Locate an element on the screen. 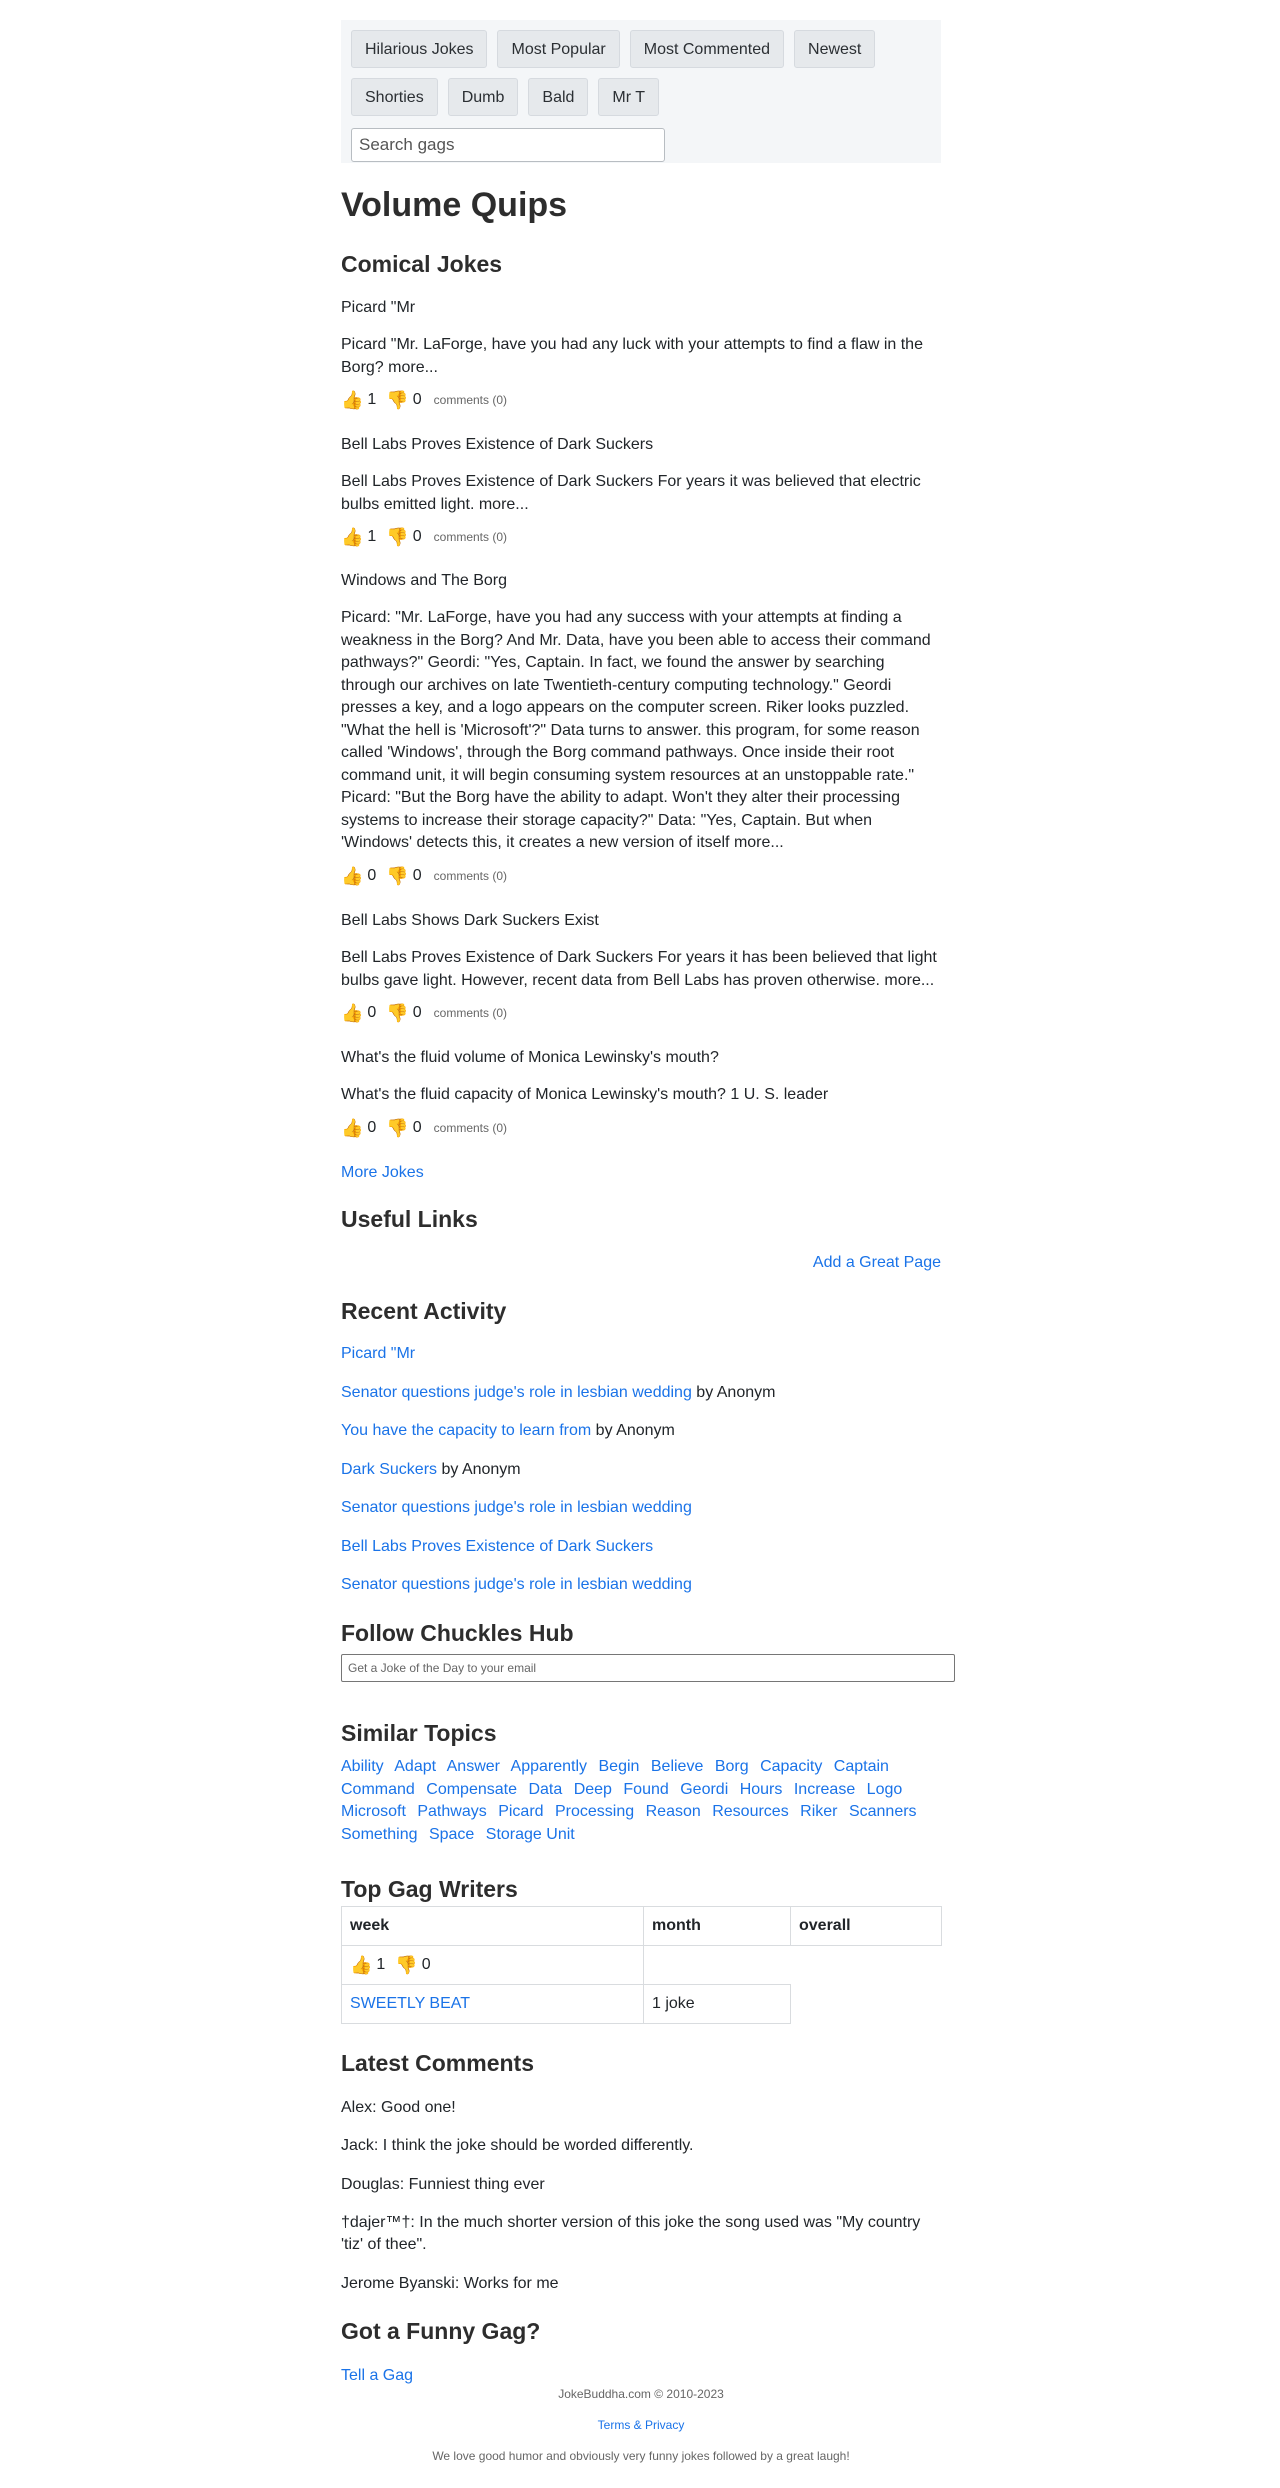  email-subscribe-input is located at coordinates (648, 1668).